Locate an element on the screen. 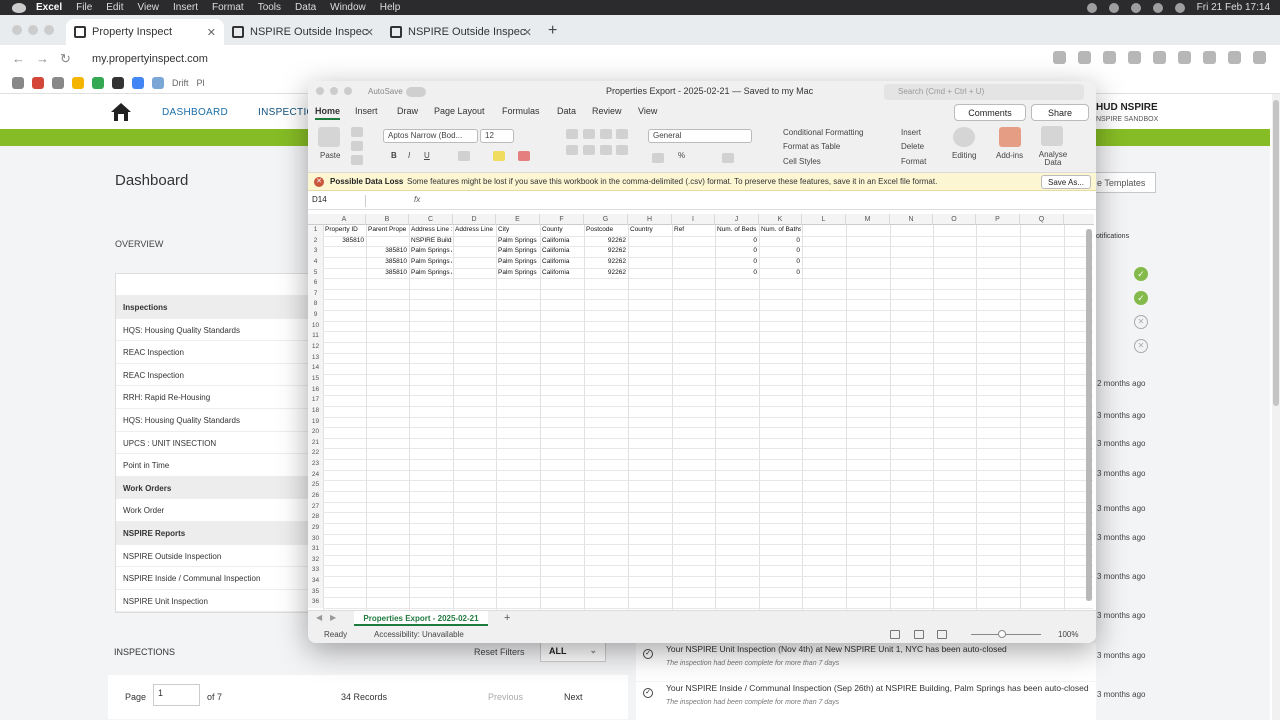  format-cells-button: Format is located at coordinates (913, 161).